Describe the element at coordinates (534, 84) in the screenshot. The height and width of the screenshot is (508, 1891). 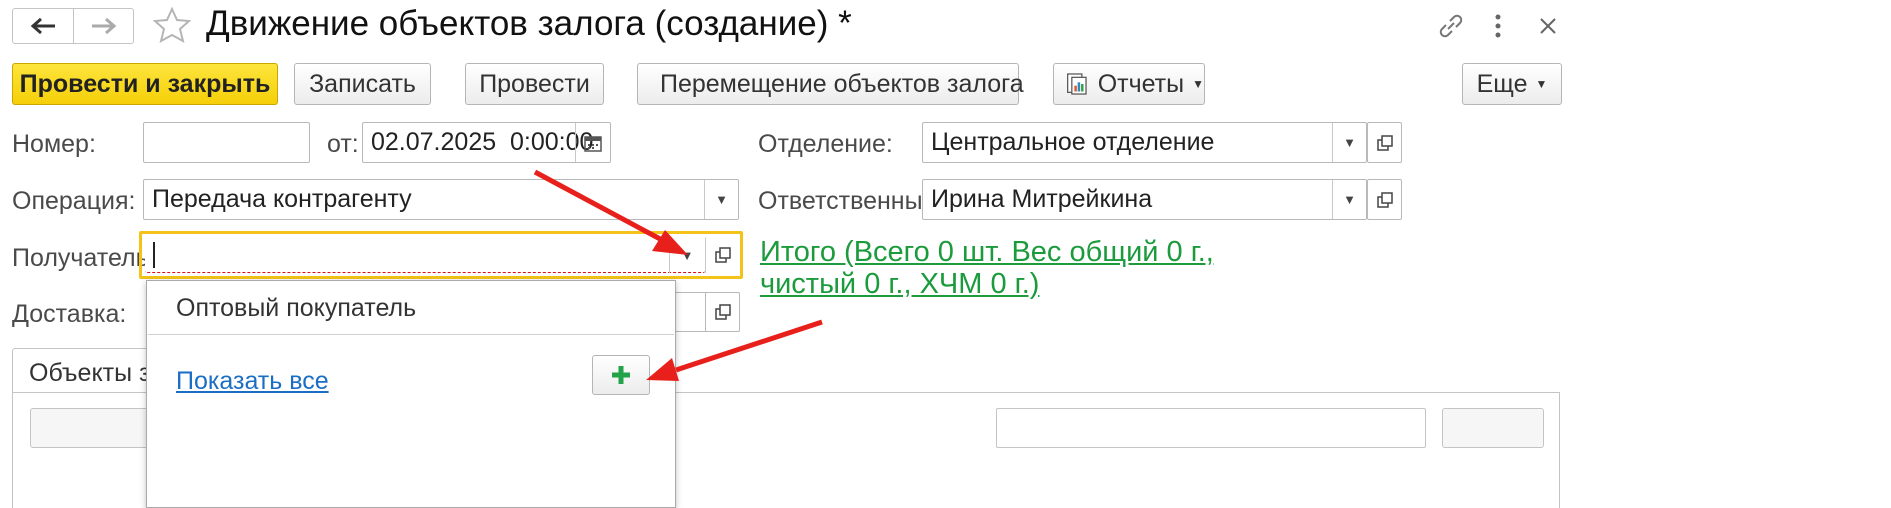
I see `post-button: Провести` at that location.